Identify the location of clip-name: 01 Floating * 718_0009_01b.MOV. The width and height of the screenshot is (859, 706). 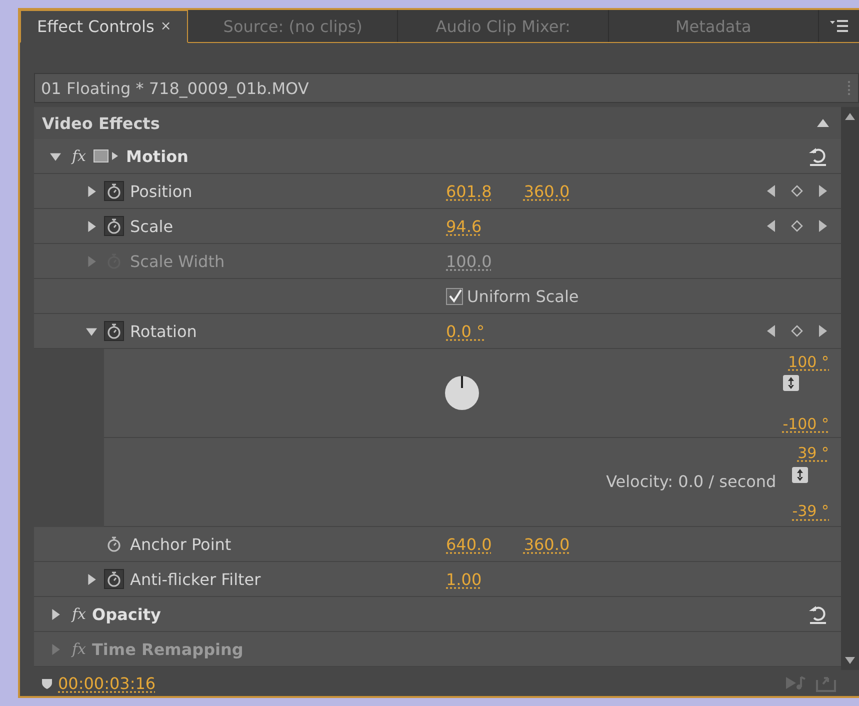
(175, 88).